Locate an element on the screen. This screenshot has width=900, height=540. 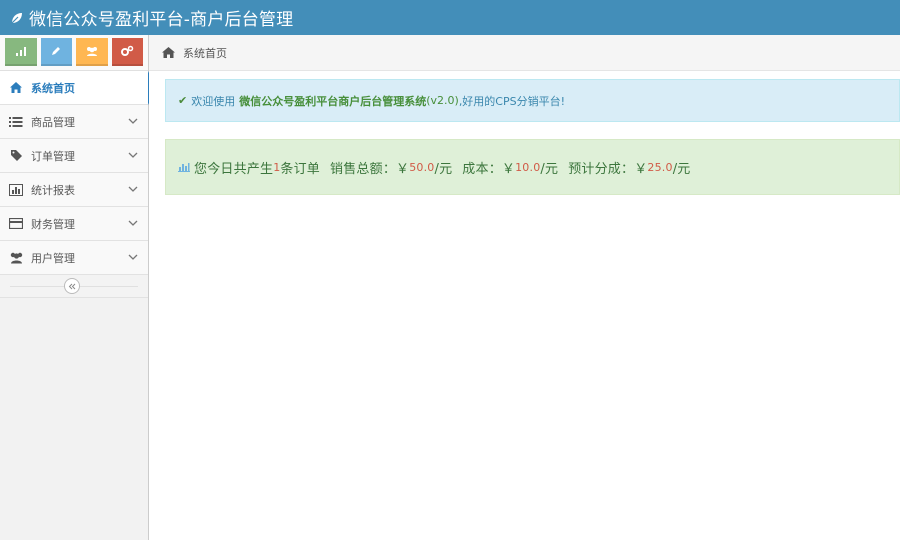
sidebar-item-orders: 订单管理 is located at coordinates (74, 156).